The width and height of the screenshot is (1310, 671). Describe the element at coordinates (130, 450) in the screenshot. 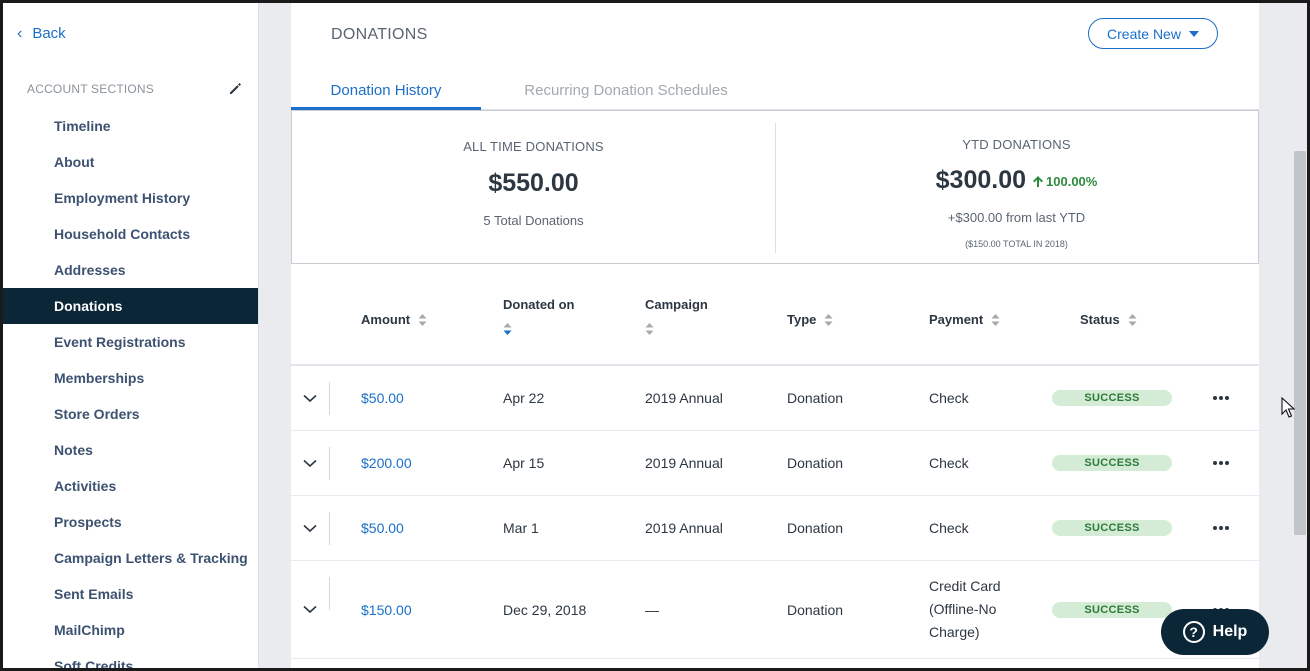

I see `sidebar-item-notes: Notes` at that location.